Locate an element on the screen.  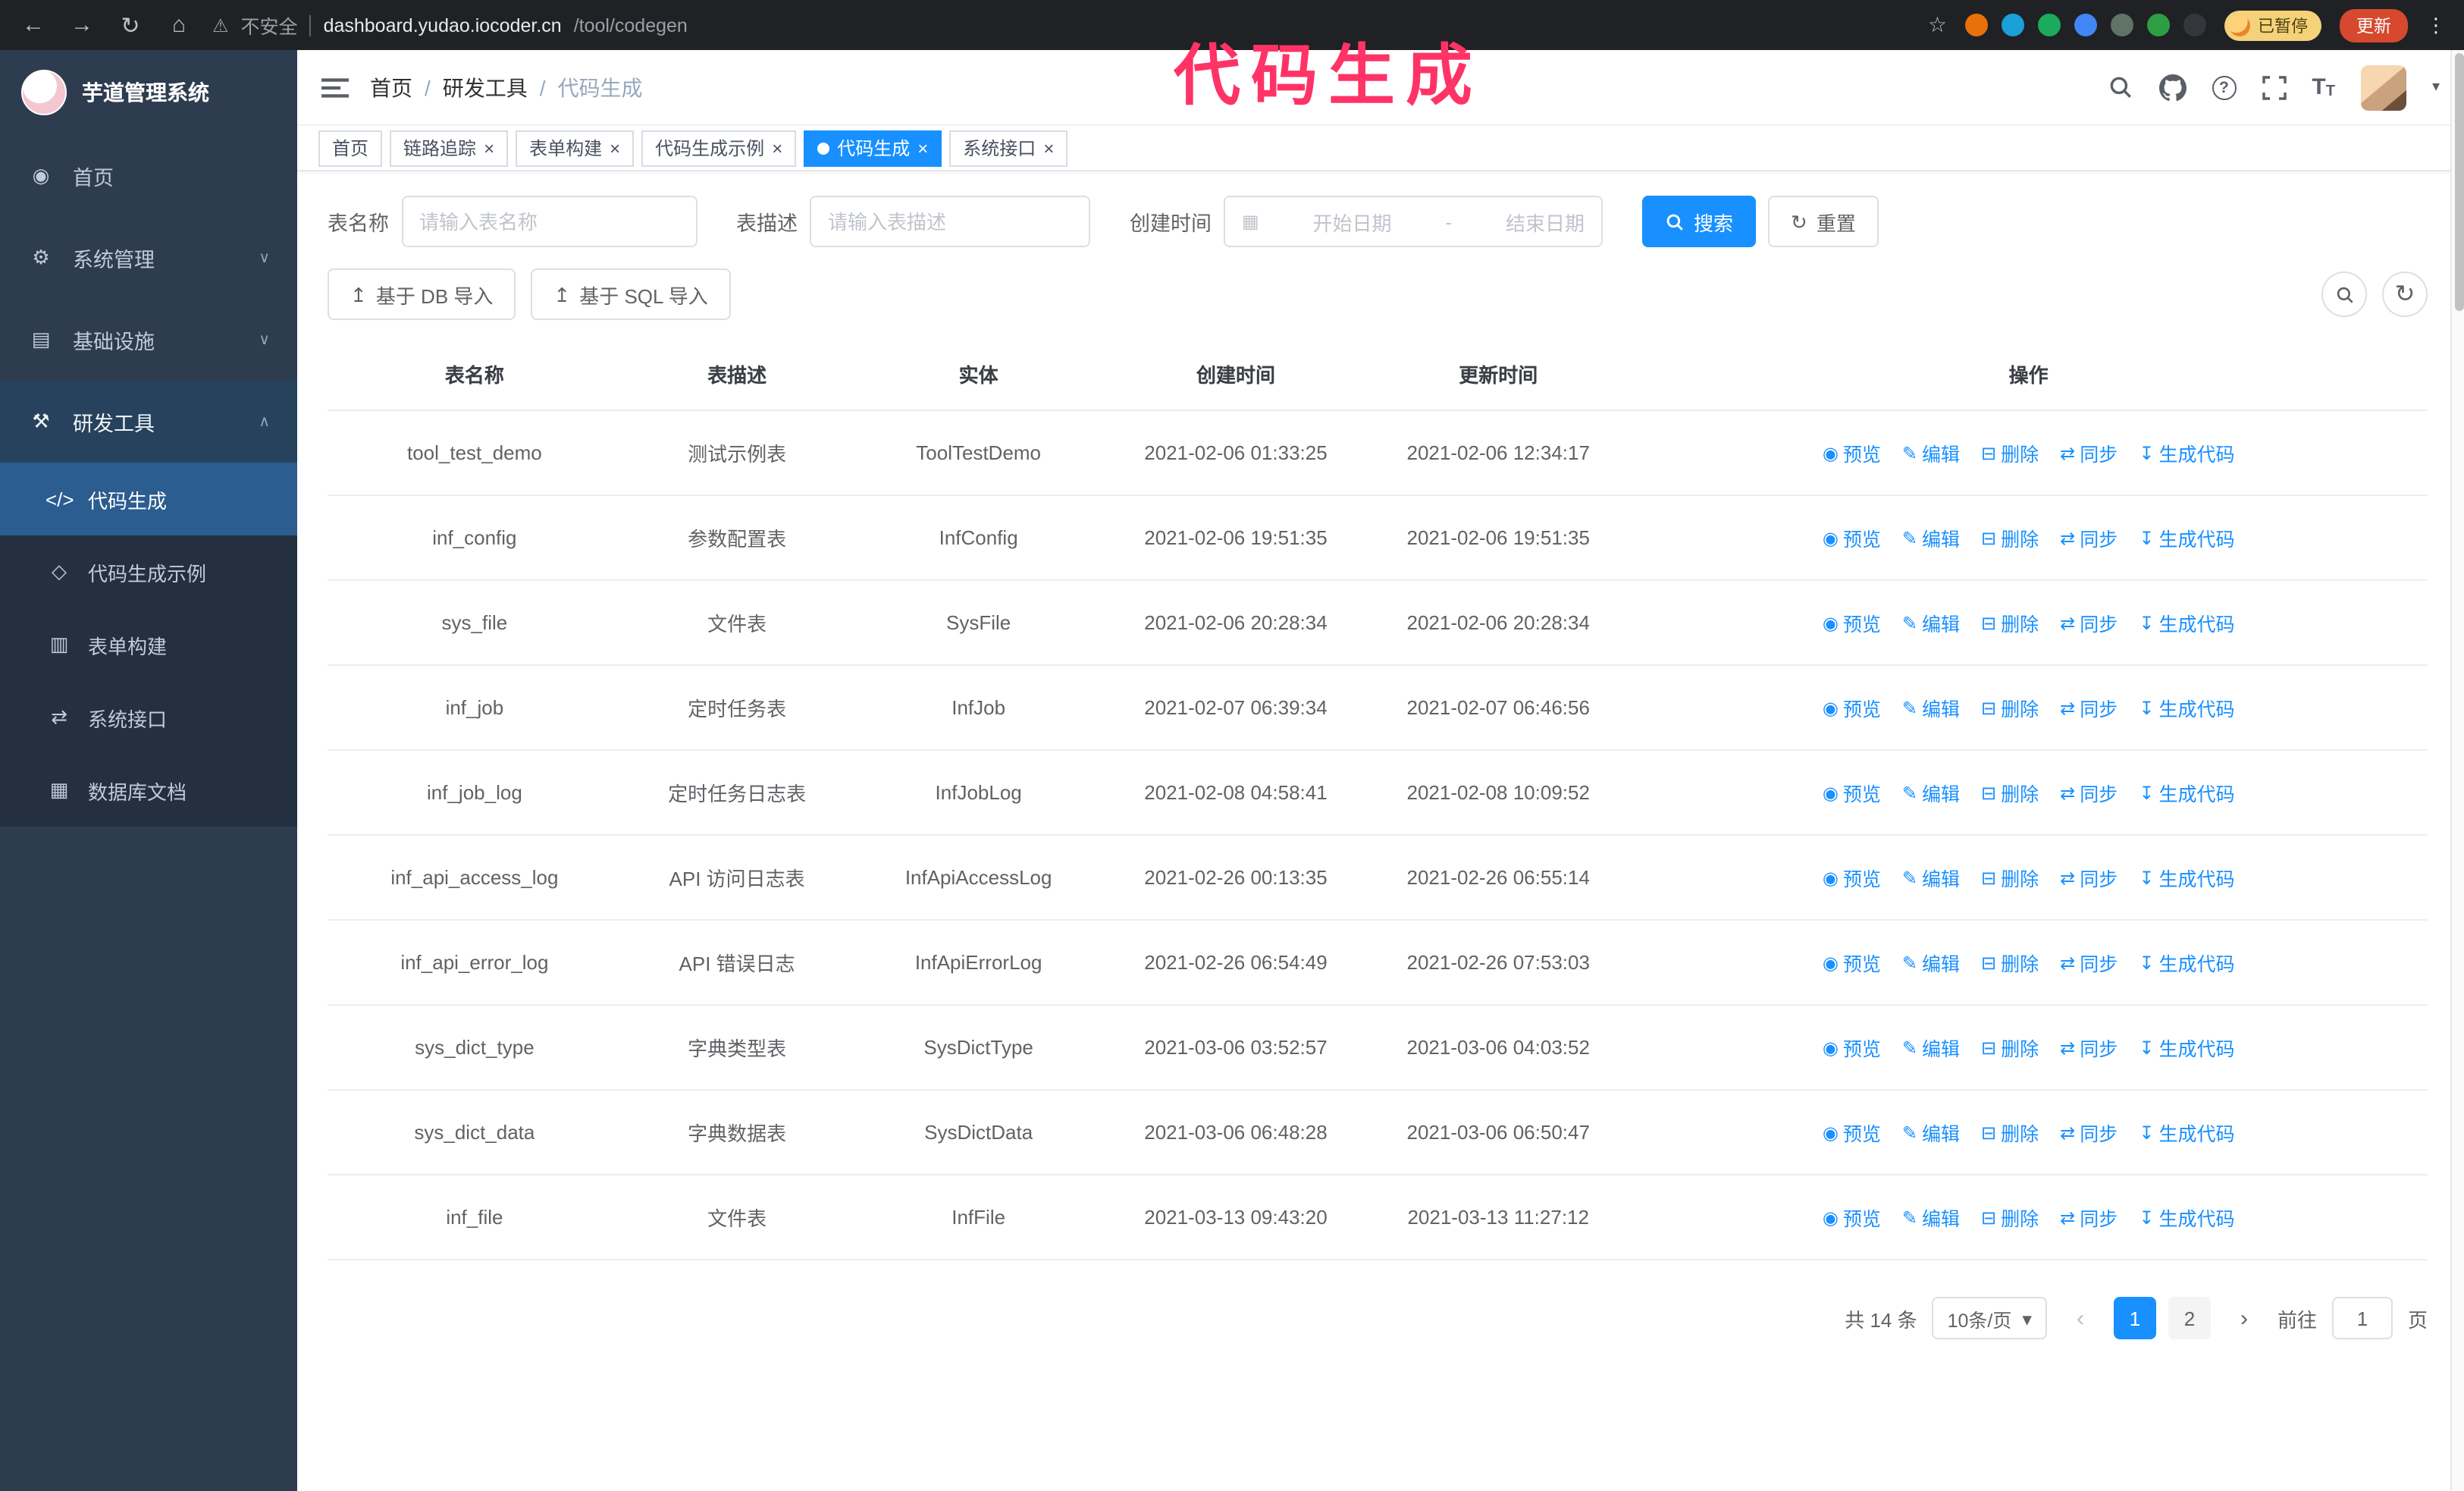
user-avatar is located at coordinates (2383, 87).